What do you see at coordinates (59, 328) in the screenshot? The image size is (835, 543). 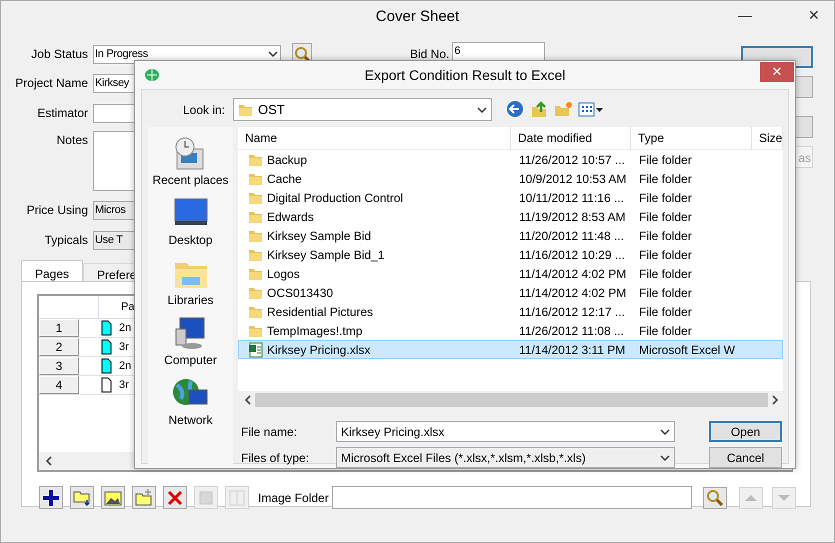 I see `row-header: 1` at bounding box center [59, 328].